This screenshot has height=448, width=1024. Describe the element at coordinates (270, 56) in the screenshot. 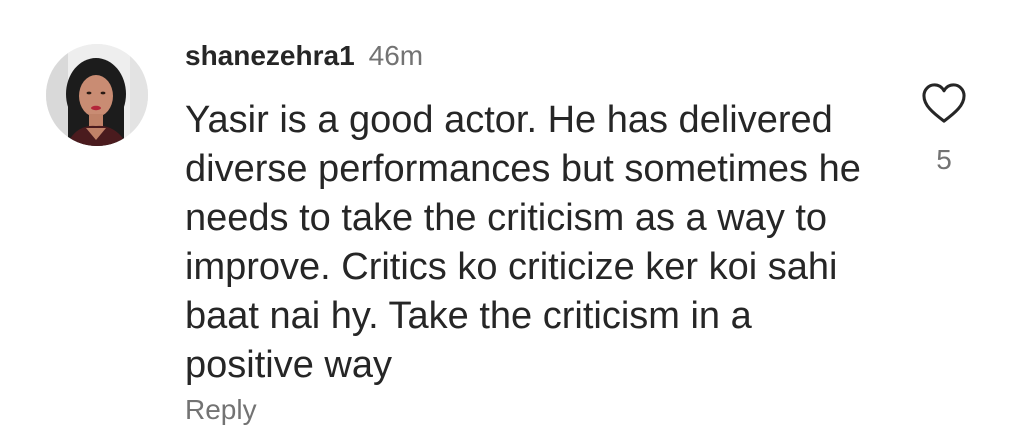

I see `username: shanezehra1` at that location.